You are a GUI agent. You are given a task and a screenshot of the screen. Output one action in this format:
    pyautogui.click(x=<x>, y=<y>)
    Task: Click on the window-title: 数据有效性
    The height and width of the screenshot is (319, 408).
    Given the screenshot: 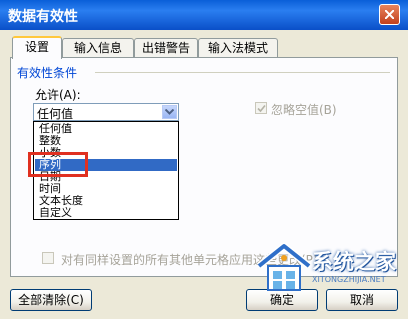 What is the action you would take?
    pyautogui.click(x=43, y=17)
    